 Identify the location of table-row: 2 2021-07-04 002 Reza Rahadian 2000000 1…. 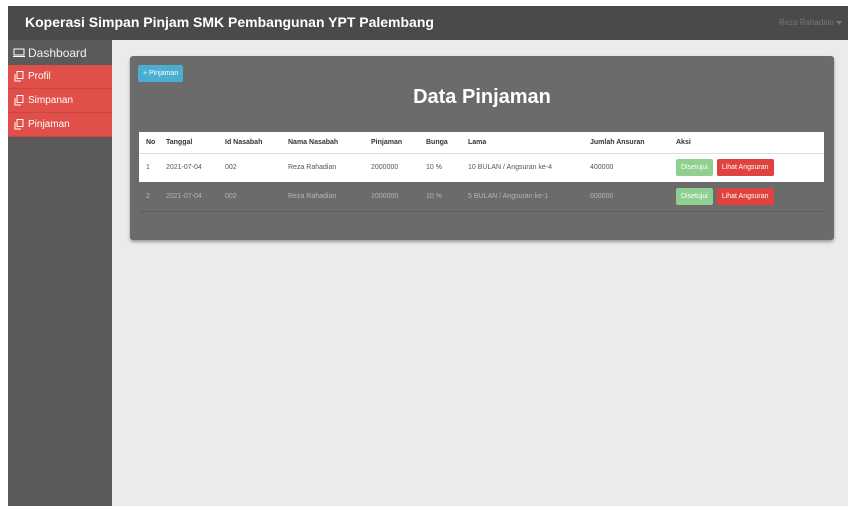
(481, 197).